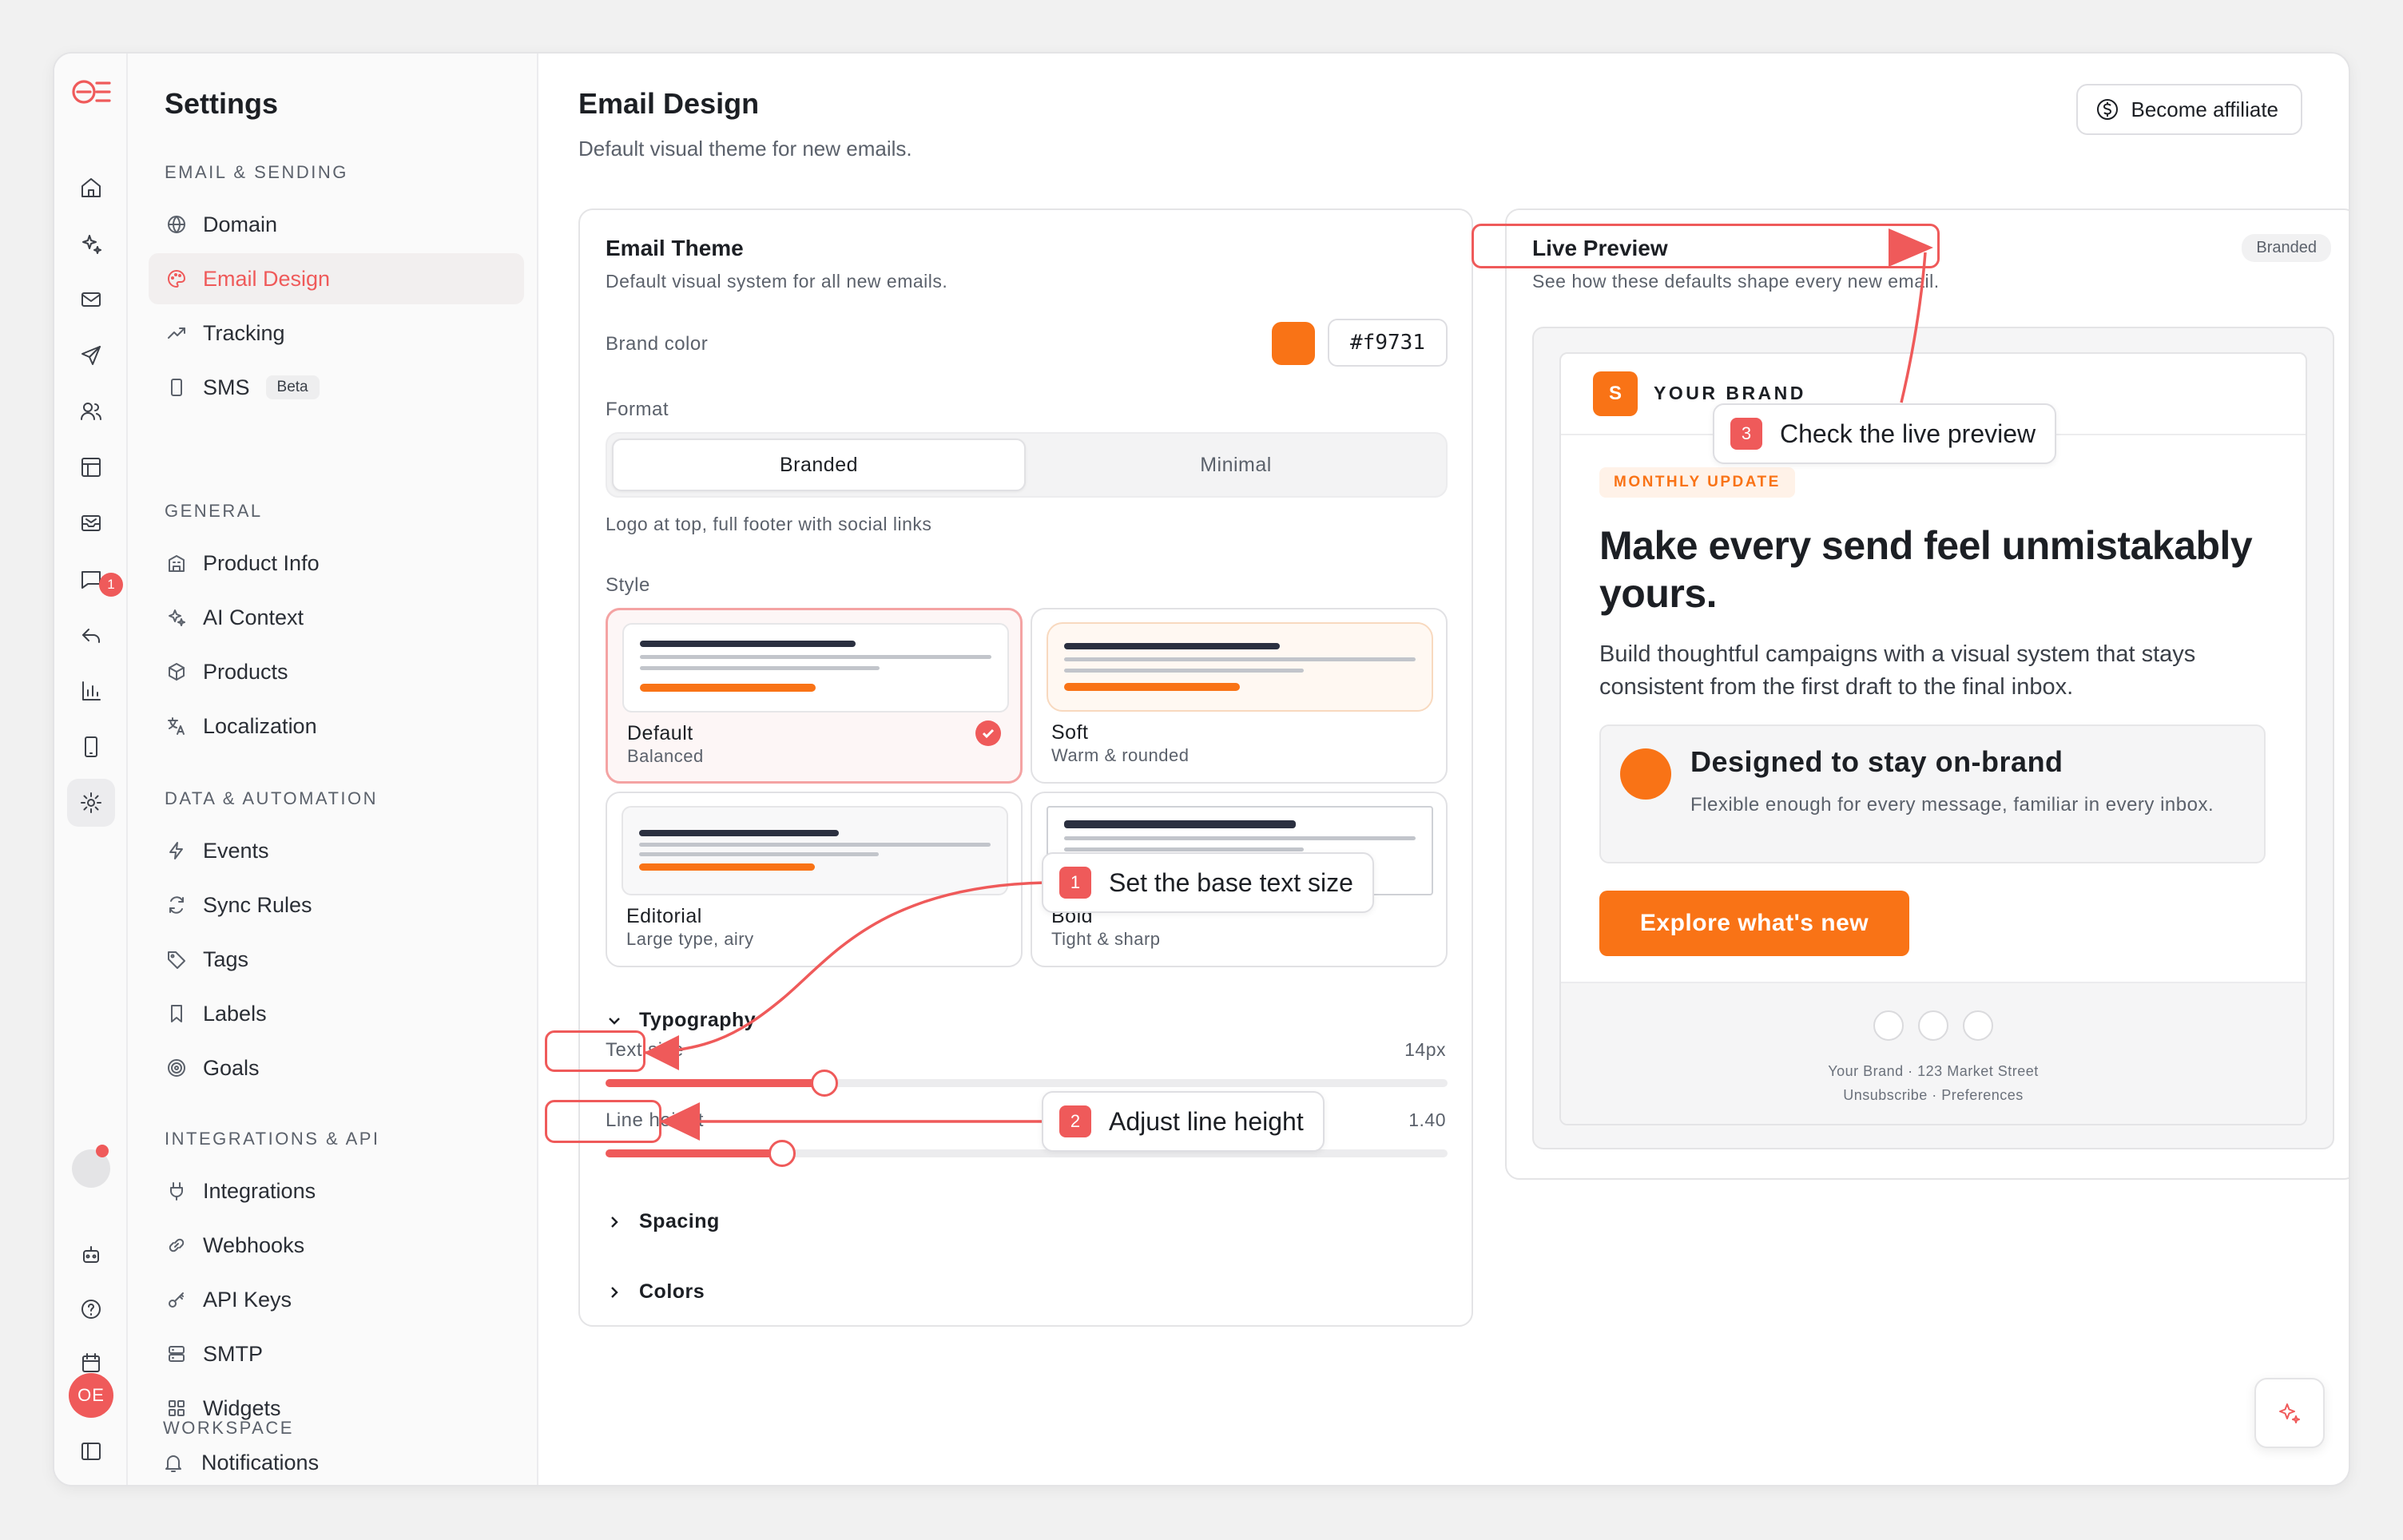 Image resolution: width=2403 pixels, height=1540 pixels. I want to click on line-height-slider-fill, so click(694, 1153).